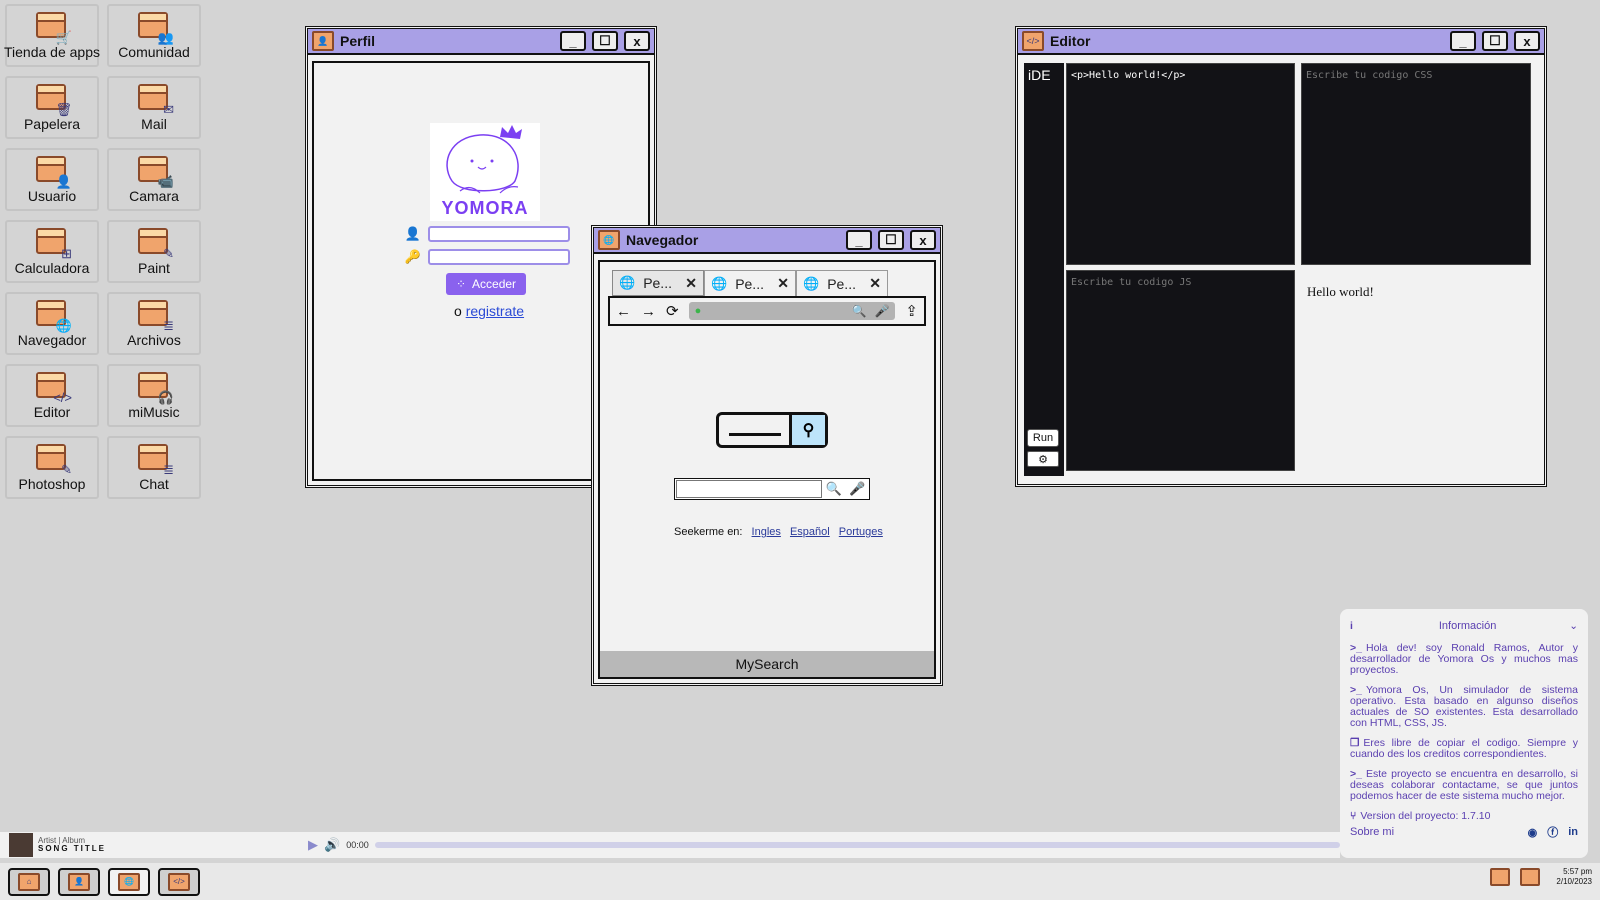  What do you see at coordinates (1573, 626) in the screenshot?
I see `chevron-down-icon: ⌄` at bounding box center [1573, 626].